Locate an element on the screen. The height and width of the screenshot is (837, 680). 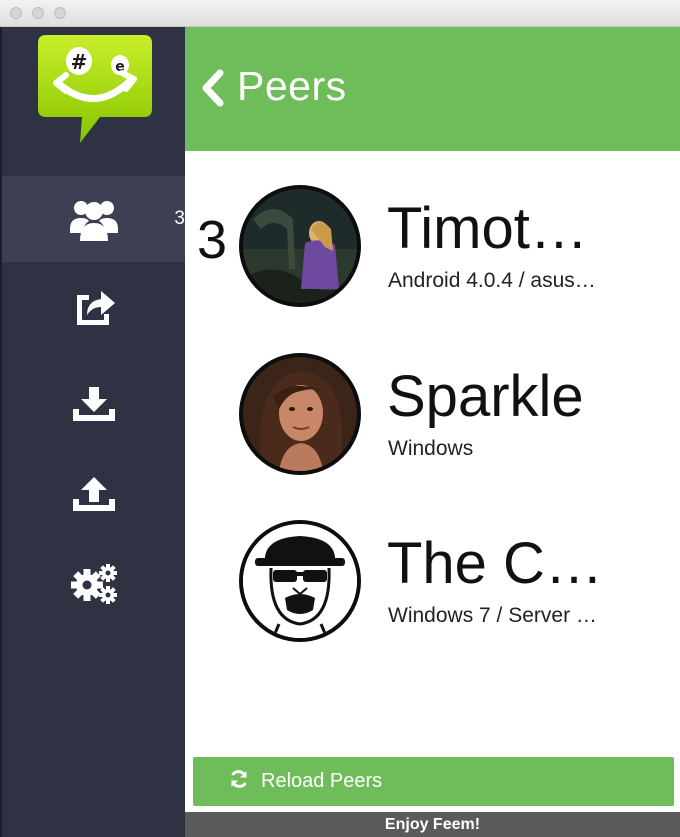
feem-logo-icon: # e is located at coordinates (95, 89).